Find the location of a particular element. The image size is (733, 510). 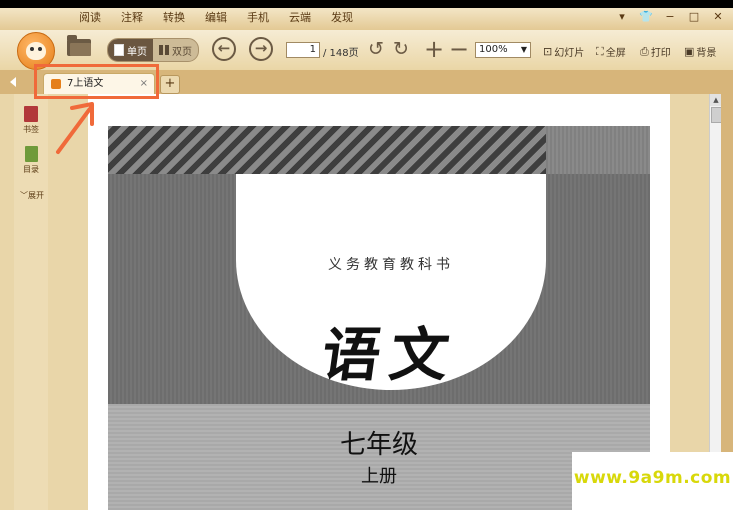

menu-tab-annotate: 注释 is located at coordinates (132, 18).